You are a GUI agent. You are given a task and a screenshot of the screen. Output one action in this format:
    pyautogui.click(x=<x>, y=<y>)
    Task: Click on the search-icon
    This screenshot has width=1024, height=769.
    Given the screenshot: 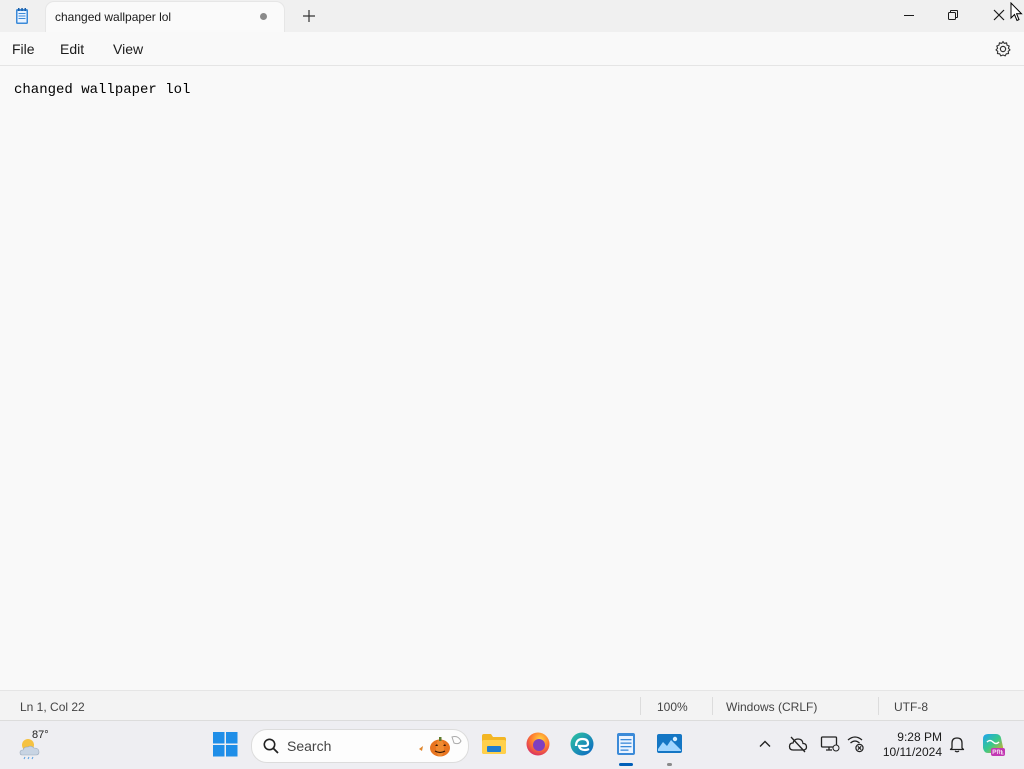 What is the action you would take?
    pyautogui.click(x=271, y=746)
    